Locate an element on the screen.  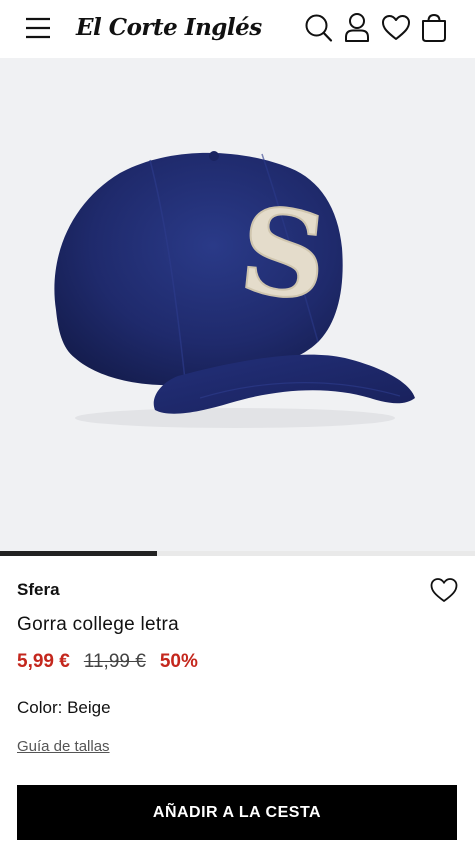
letter-s-patch: S is located at coordinates (283, 253).